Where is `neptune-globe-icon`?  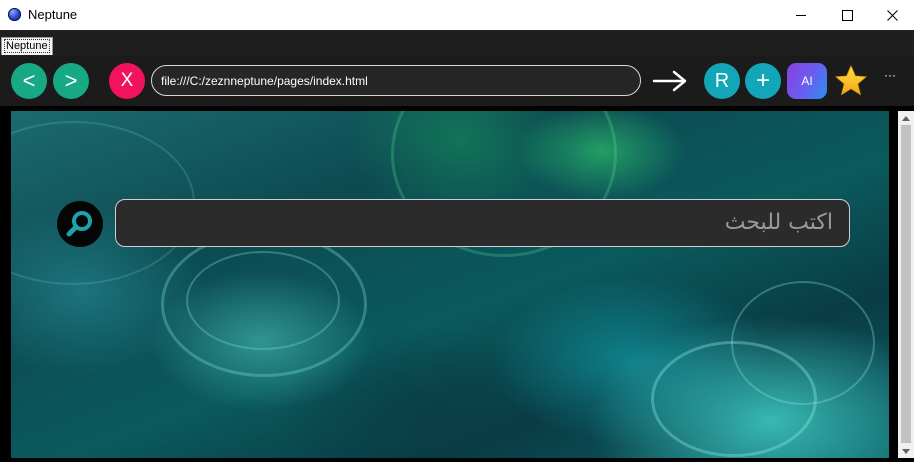
neptune-globe-icon is located at coordinates (14, 14).